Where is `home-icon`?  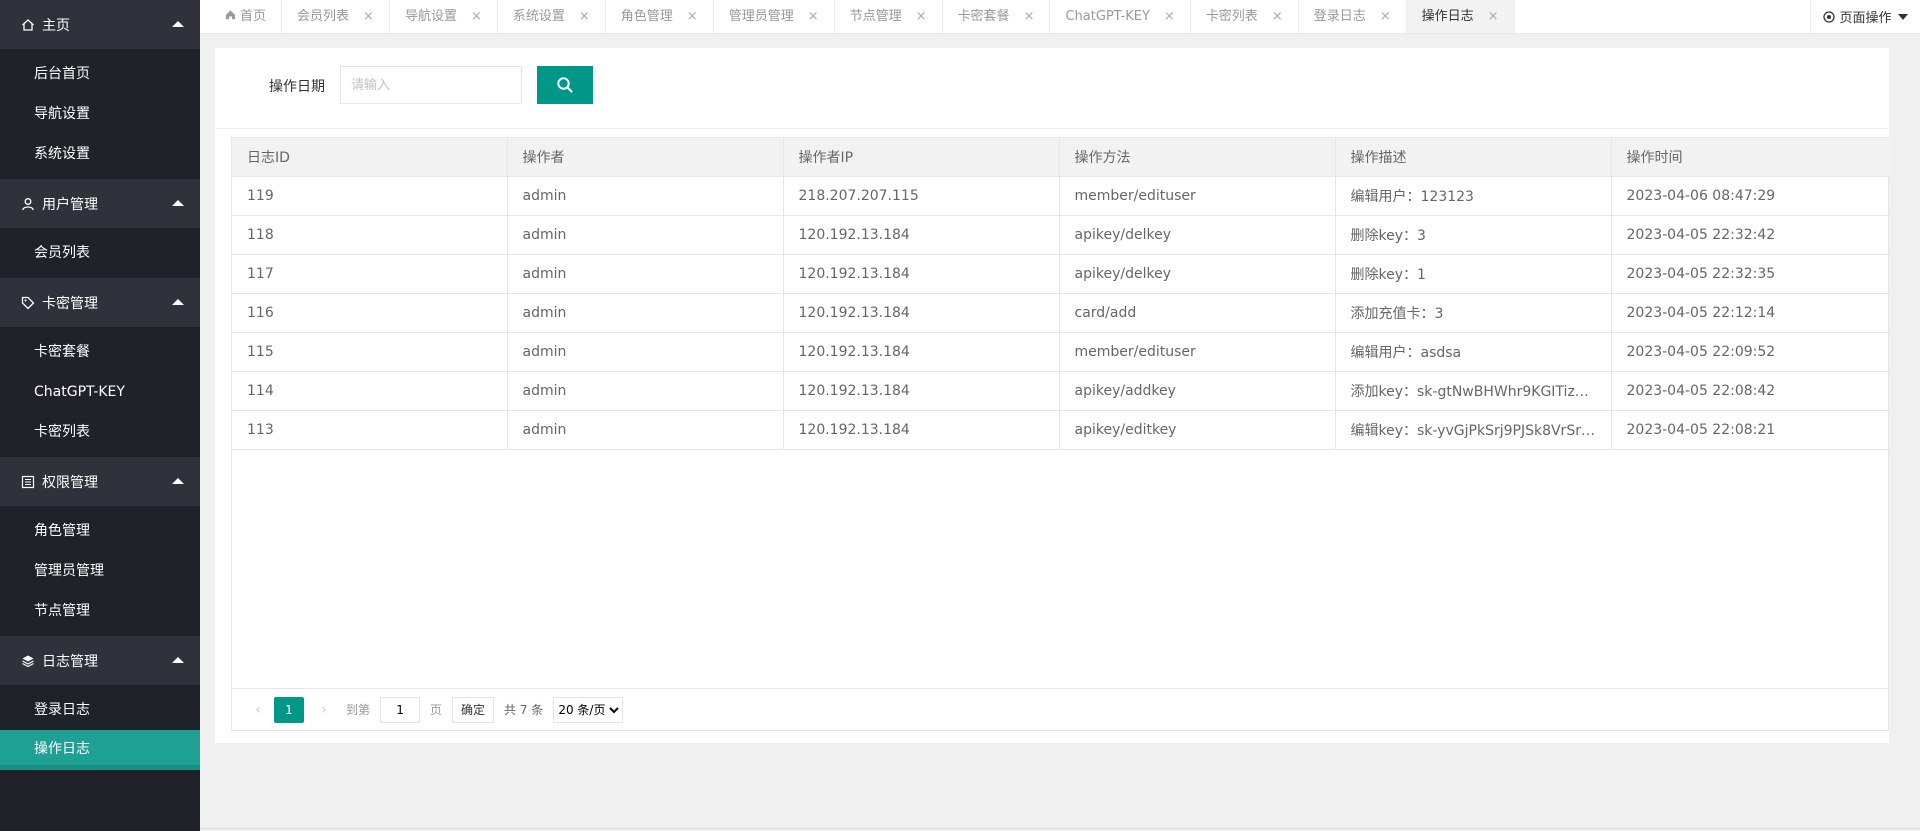 home-icon is located at coordinates (28, 25).